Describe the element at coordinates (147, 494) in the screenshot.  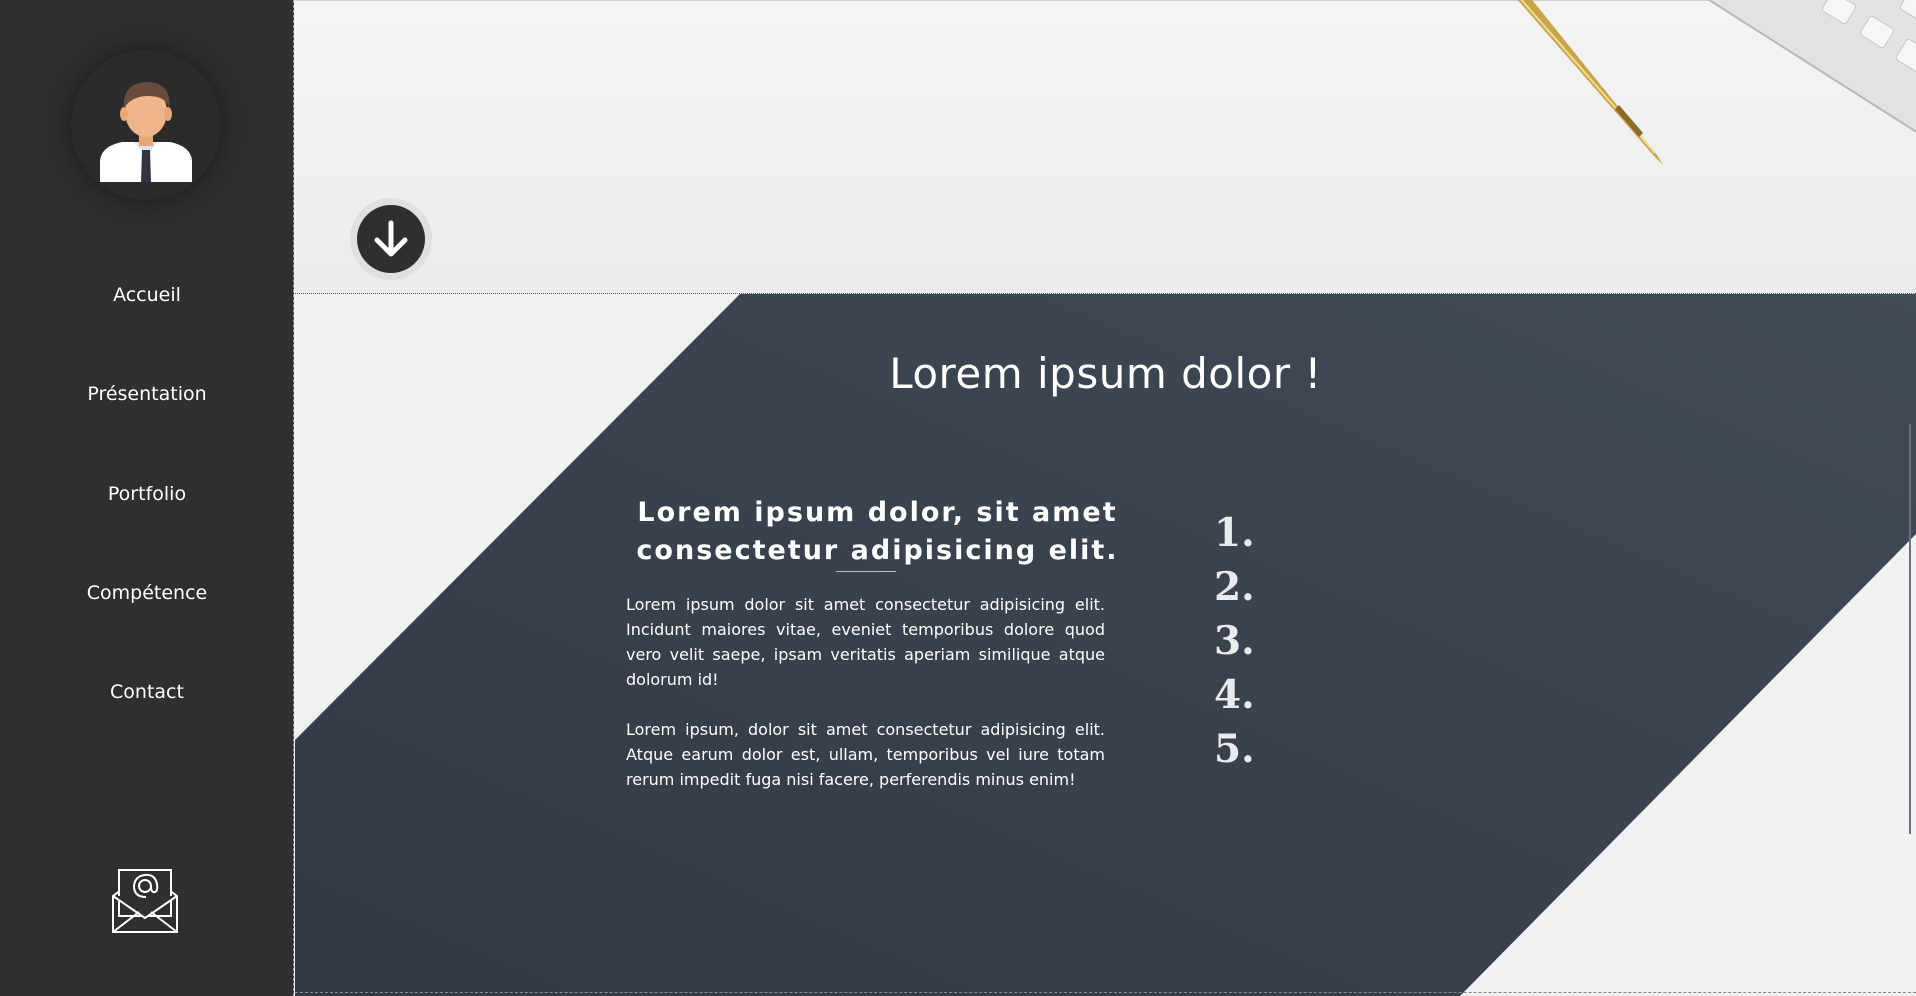
I see `nav-item-portfolio: Portfolio` at that location.